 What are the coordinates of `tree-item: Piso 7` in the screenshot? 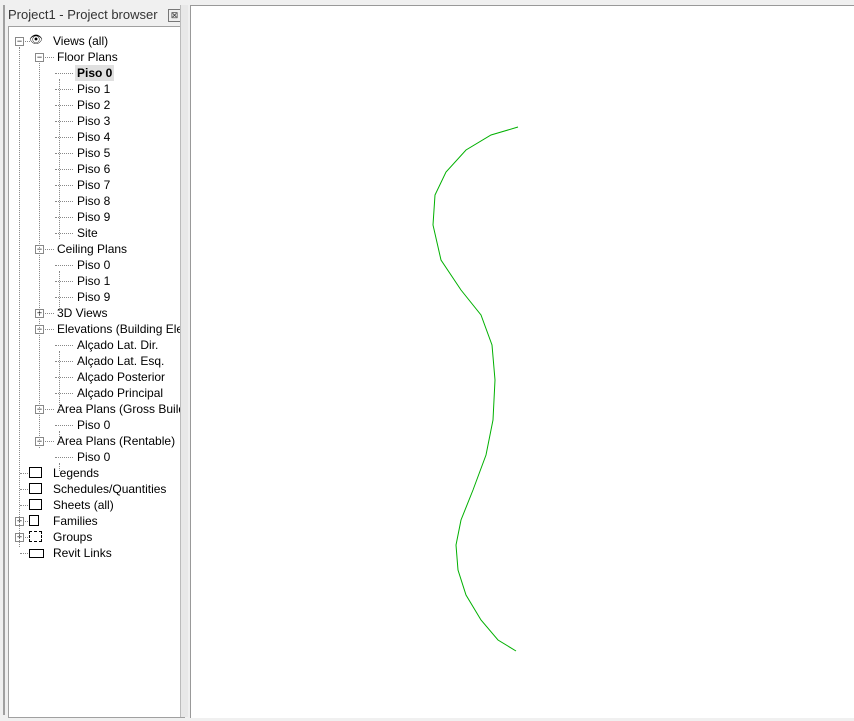 It's located at (96, 185).